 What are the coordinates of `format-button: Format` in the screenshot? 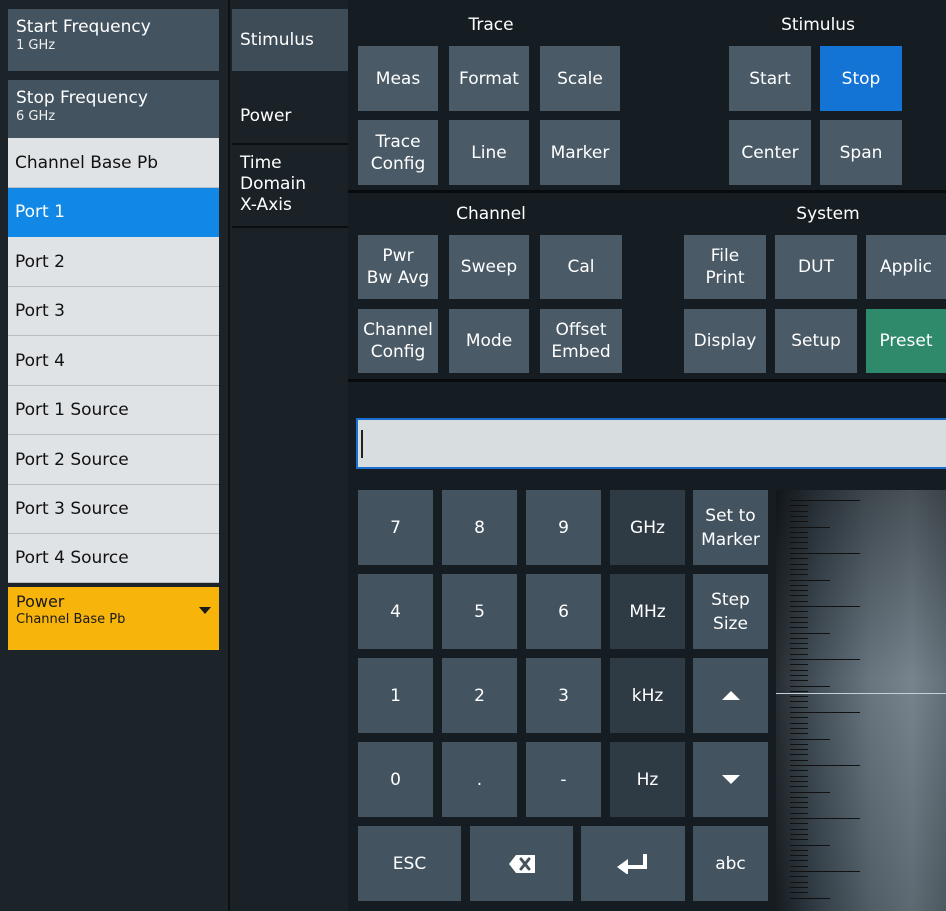 It's located at (489, 78).